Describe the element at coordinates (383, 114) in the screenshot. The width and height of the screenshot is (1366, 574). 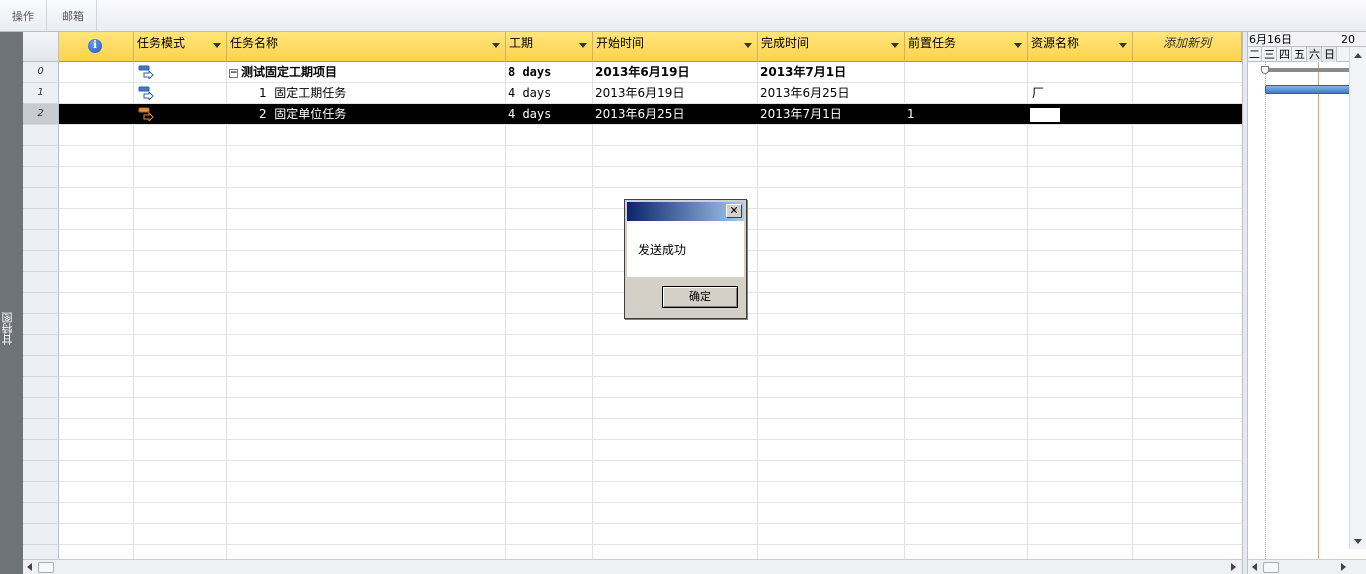
I see `task-name-cell: 2 固定单位任务` at that location.